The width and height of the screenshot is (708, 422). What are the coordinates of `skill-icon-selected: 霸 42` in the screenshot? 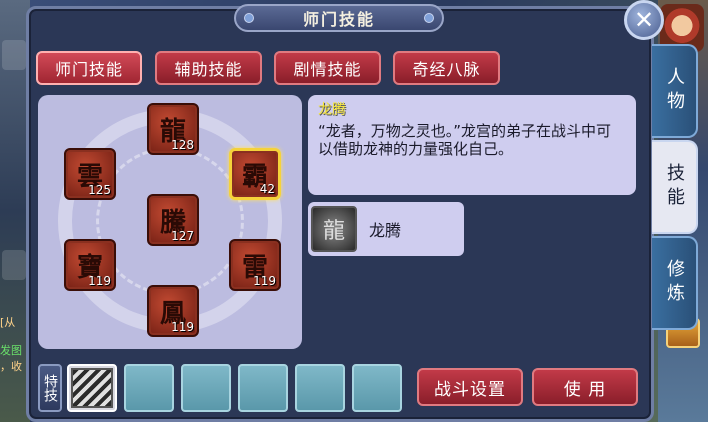 It's located at (255, 174).